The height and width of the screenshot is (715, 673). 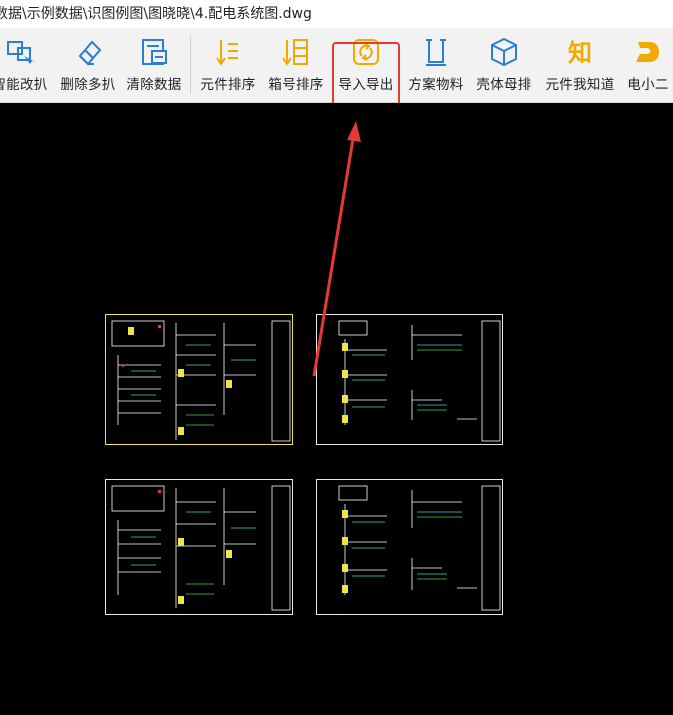 What do you see at coordinates (354, 131) in the screenshot?
I see `arrow-head-icon` at bounding box center [354, 131].